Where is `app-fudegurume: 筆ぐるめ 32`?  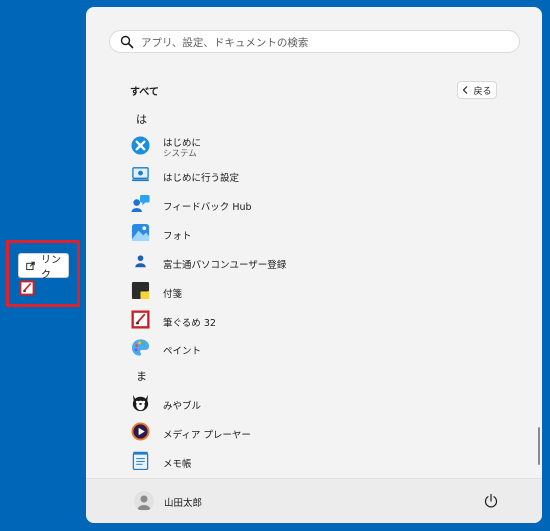
app-fudegurume: 筆ぐるめ 32 is located at coordinates (321, 320).